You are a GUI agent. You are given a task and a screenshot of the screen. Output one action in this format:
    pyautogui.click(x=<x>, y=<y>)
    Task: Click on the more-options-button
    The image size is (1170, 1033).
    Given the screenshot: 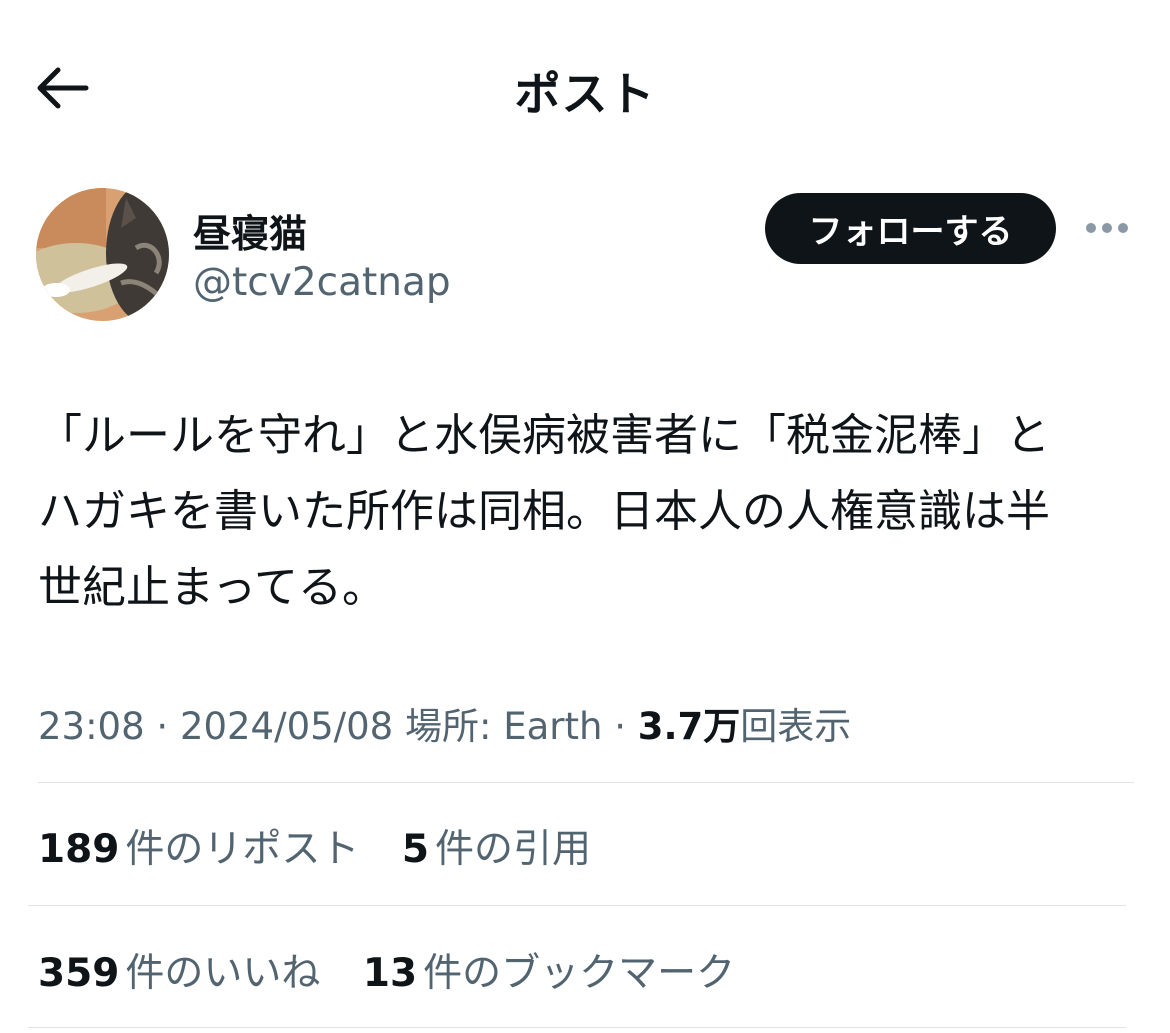 What is the action you would take?
    pyautogui.click(x=1107, y=228)
    